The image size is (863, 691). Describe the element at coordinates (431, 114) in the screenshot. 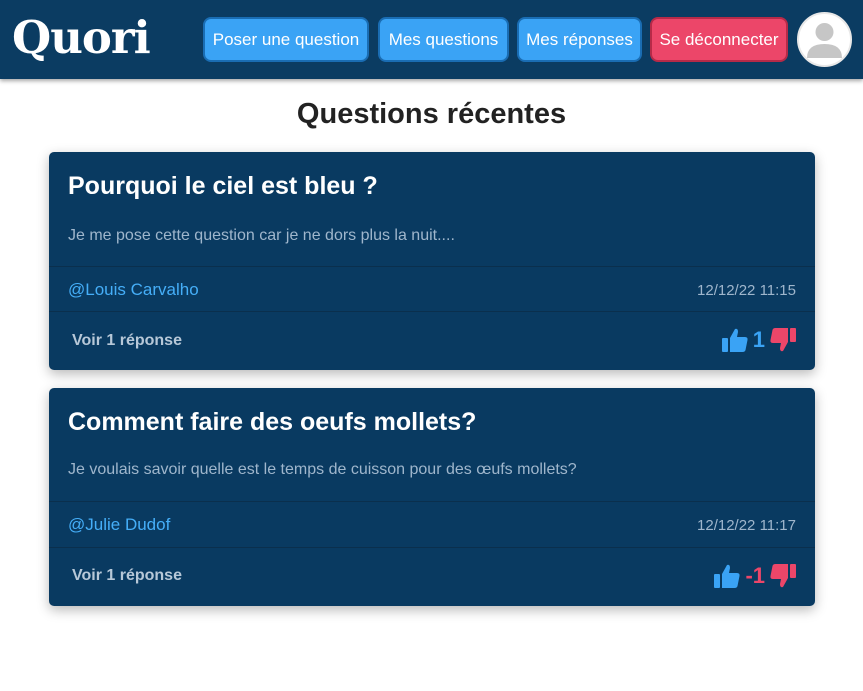

I see `page-title: Questions récentes` at that location.